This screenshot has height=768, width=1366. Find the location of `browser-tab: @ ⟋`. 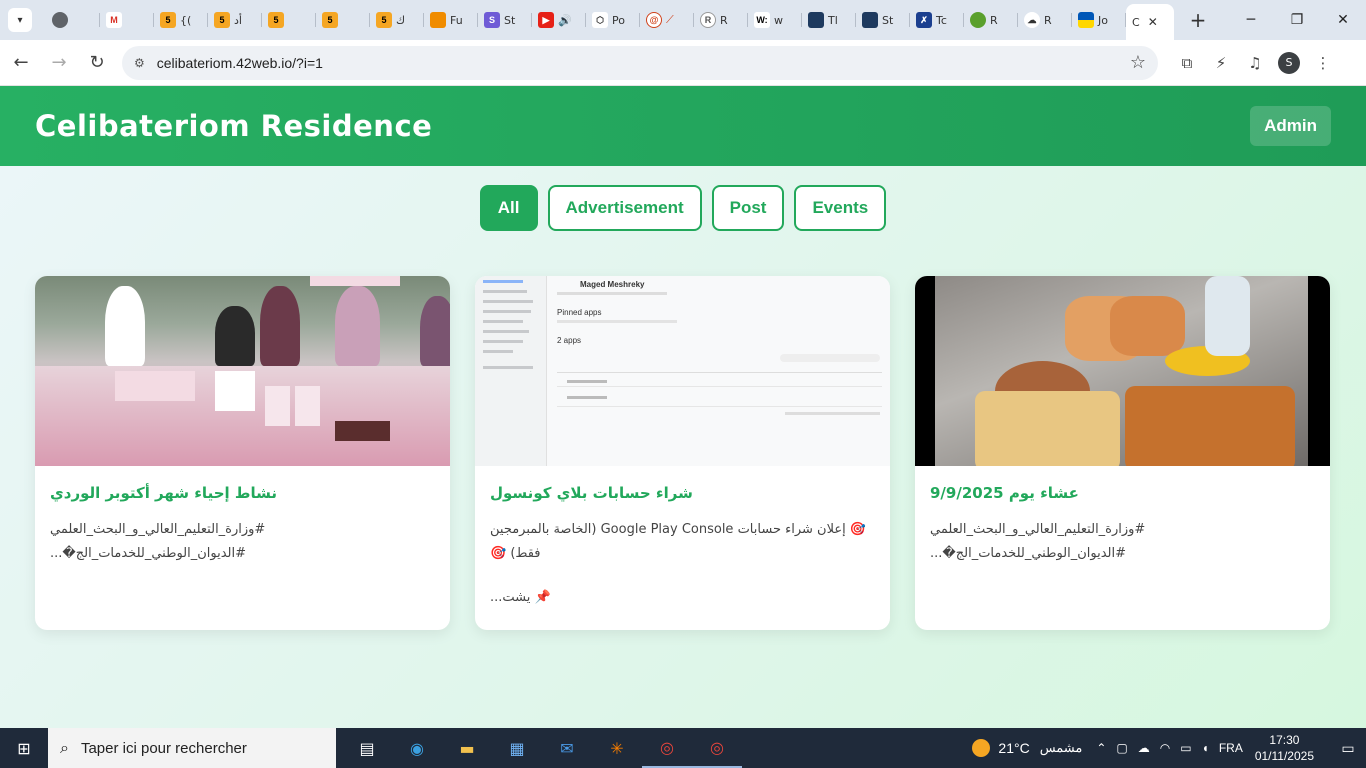

browser-tab: @ ⟋ is located at coordinates (667, 20).